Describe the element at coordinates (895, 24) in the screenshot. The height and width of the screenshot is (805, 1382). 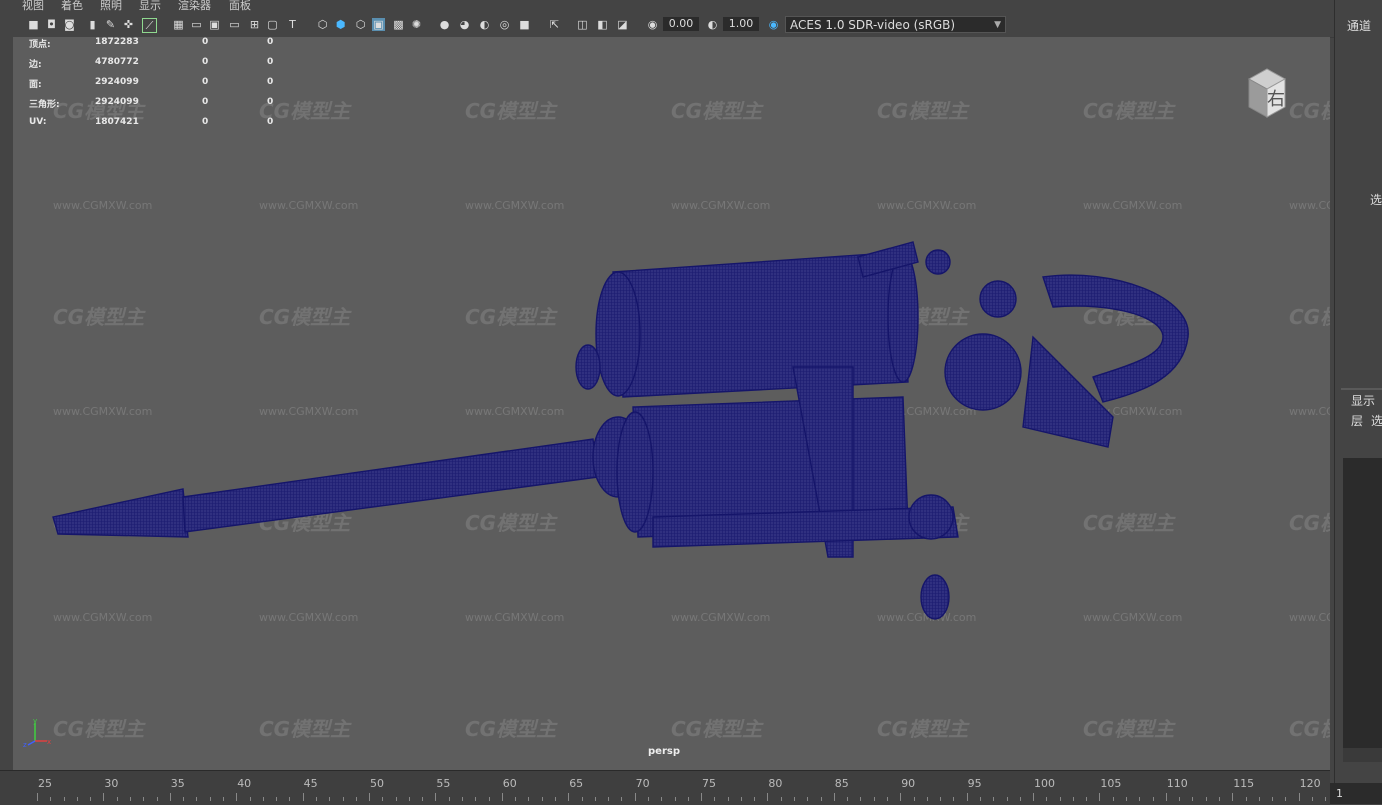
I see `view-transform-select: ACES 1.0 SDR-video (sRGB) ▼` at that location.